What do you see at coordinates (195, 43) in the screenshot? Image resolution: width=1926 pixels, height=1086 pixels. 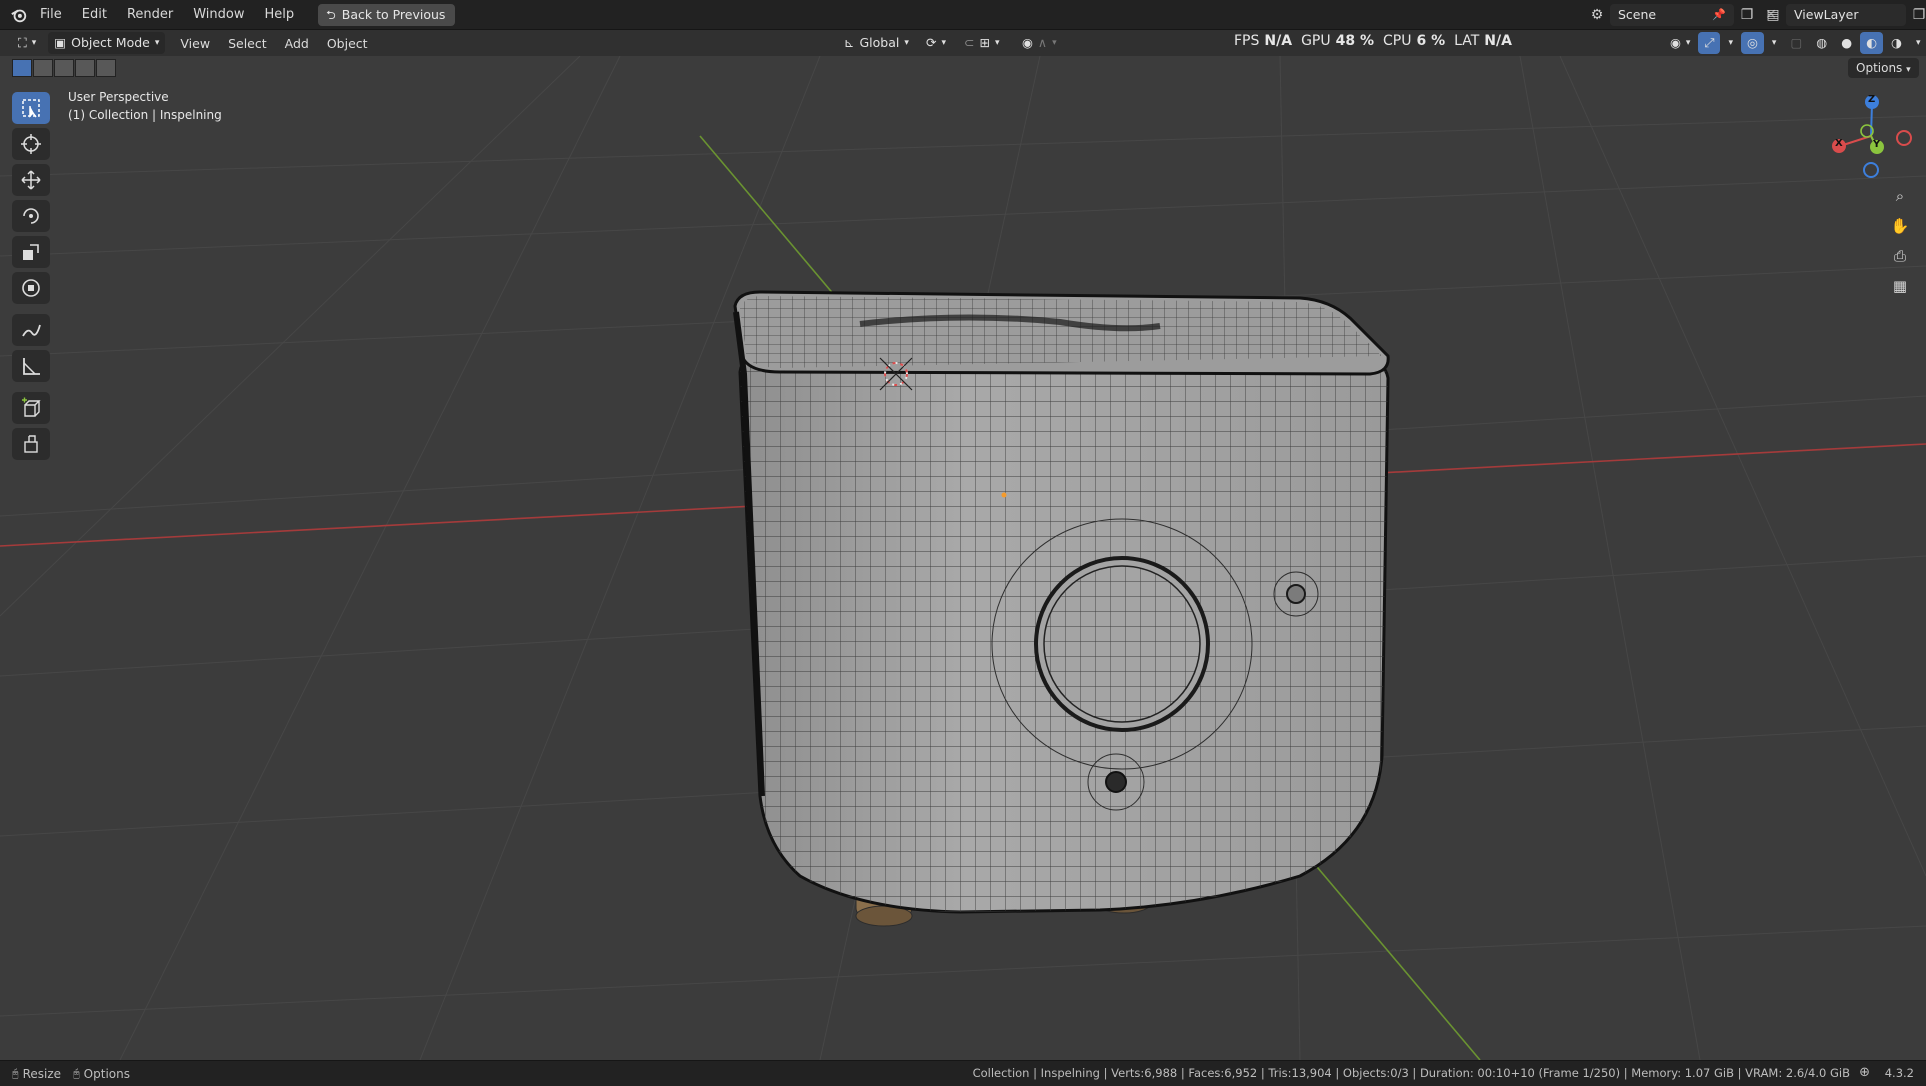 I see `menu-view: View` at bounding box center [195, 43].